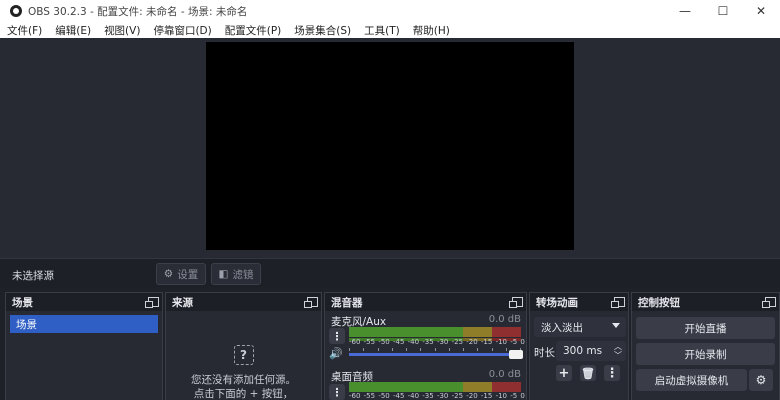 The width and height of the screenshot is (780, 400). Describe the element at coordinates (253, 30) in the screenshot. I see `menu-profile: 配置文件(P)` at that location.